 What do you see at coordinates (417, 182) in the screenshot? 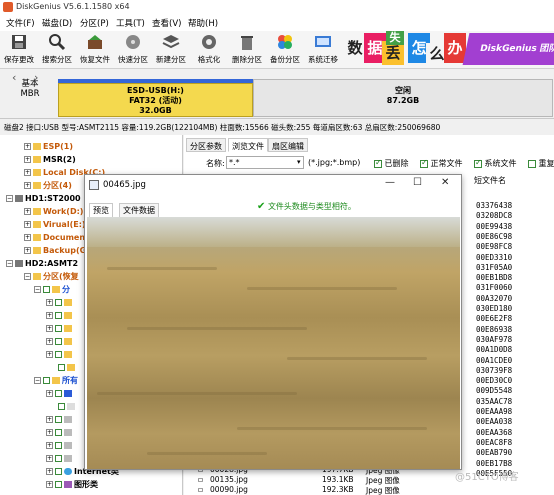
I see `maximize-icon: ☐` at bounding box center [417, 182].